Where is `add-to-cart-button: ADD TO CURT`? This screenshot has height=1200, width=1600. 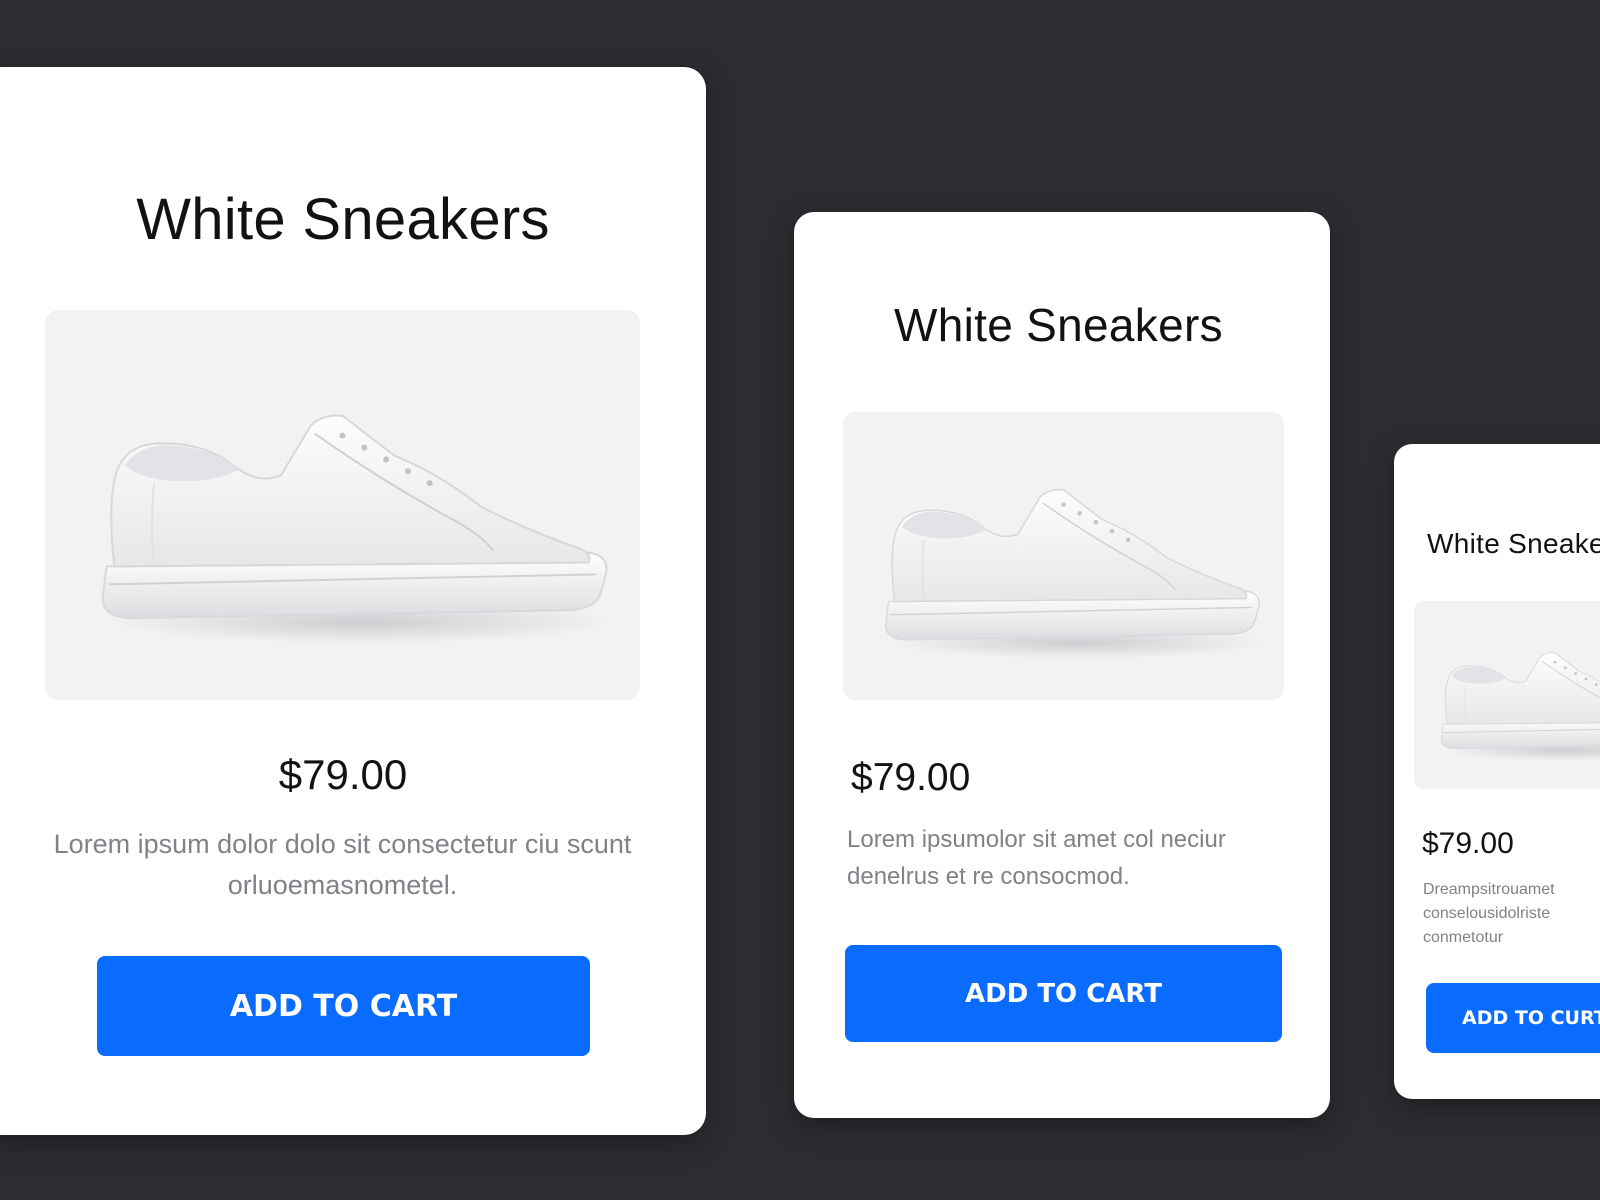
add-to-cart-button: ADD TO CURT is located at coordinates (1513, 1018).